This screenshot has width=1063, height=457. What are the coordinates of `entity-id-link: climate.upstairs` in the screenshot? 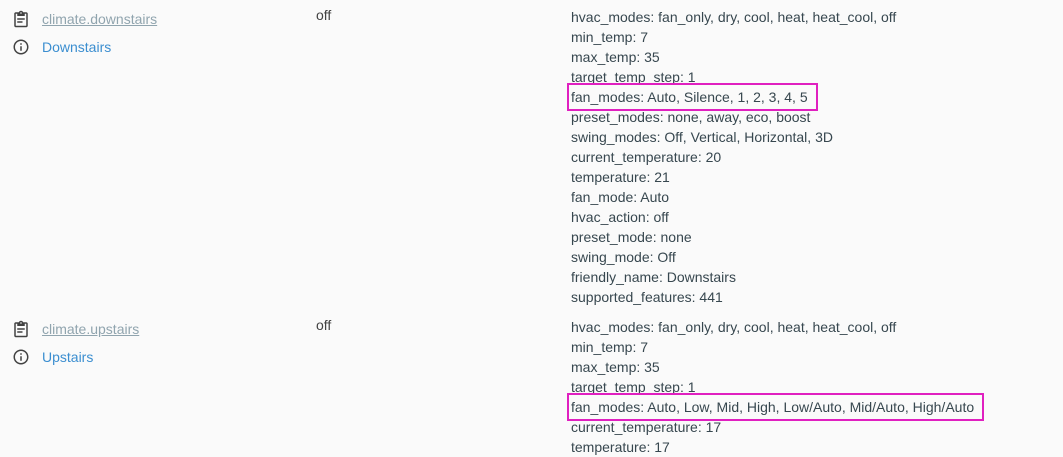 It's located at (90, 329).